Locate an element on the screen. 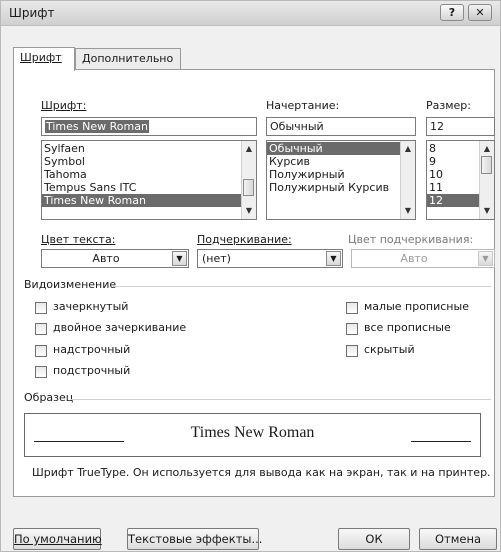 This screenshot has height=552, width=501. checkbox-double-strikethrough is located at coordinates (41, 329).